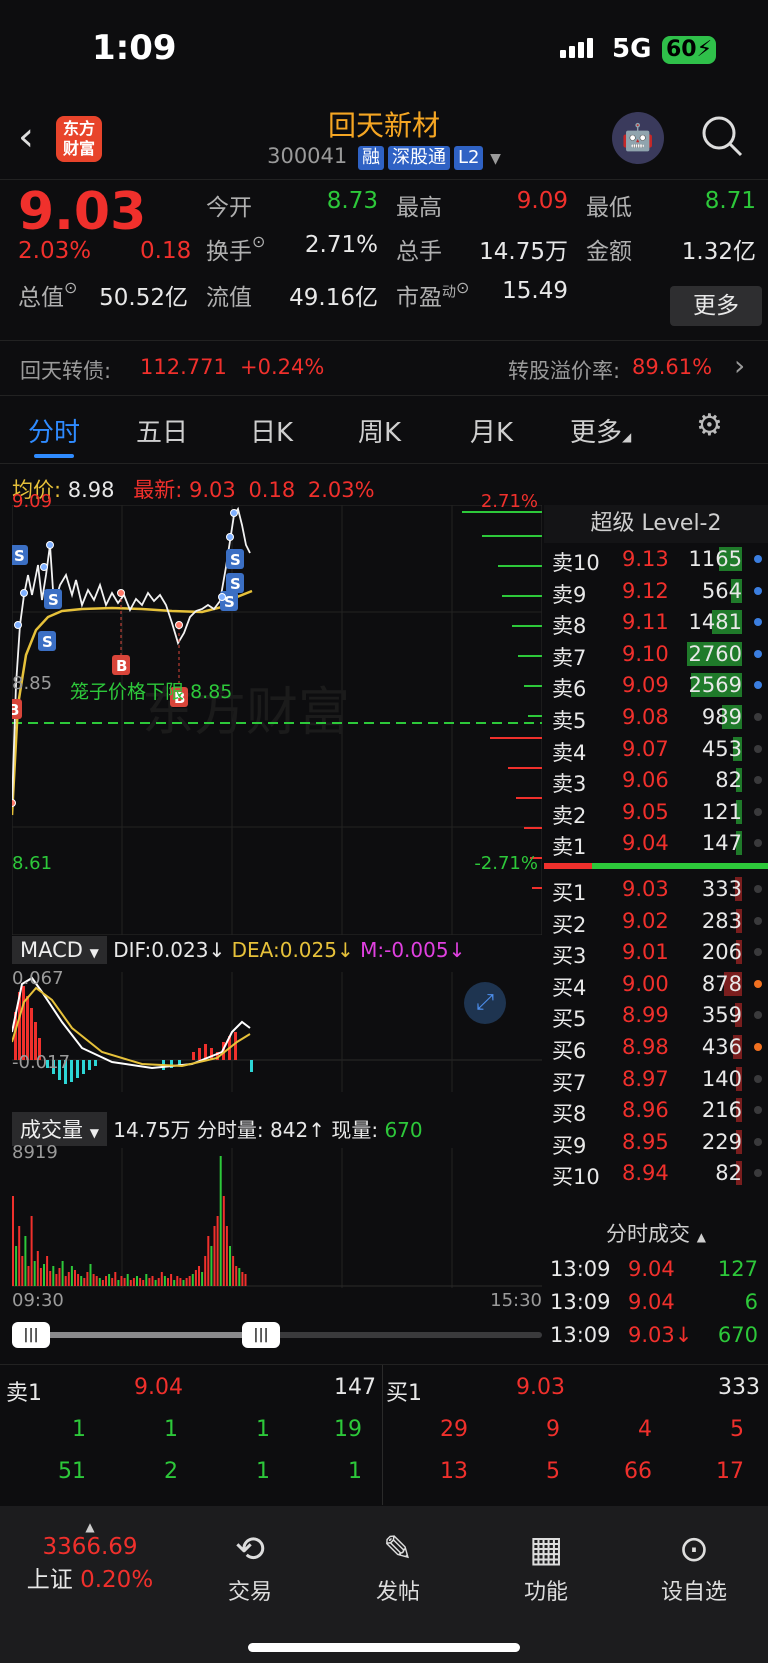  I want to click on buy-row: 买3 9.01 206, so click(656, 952).